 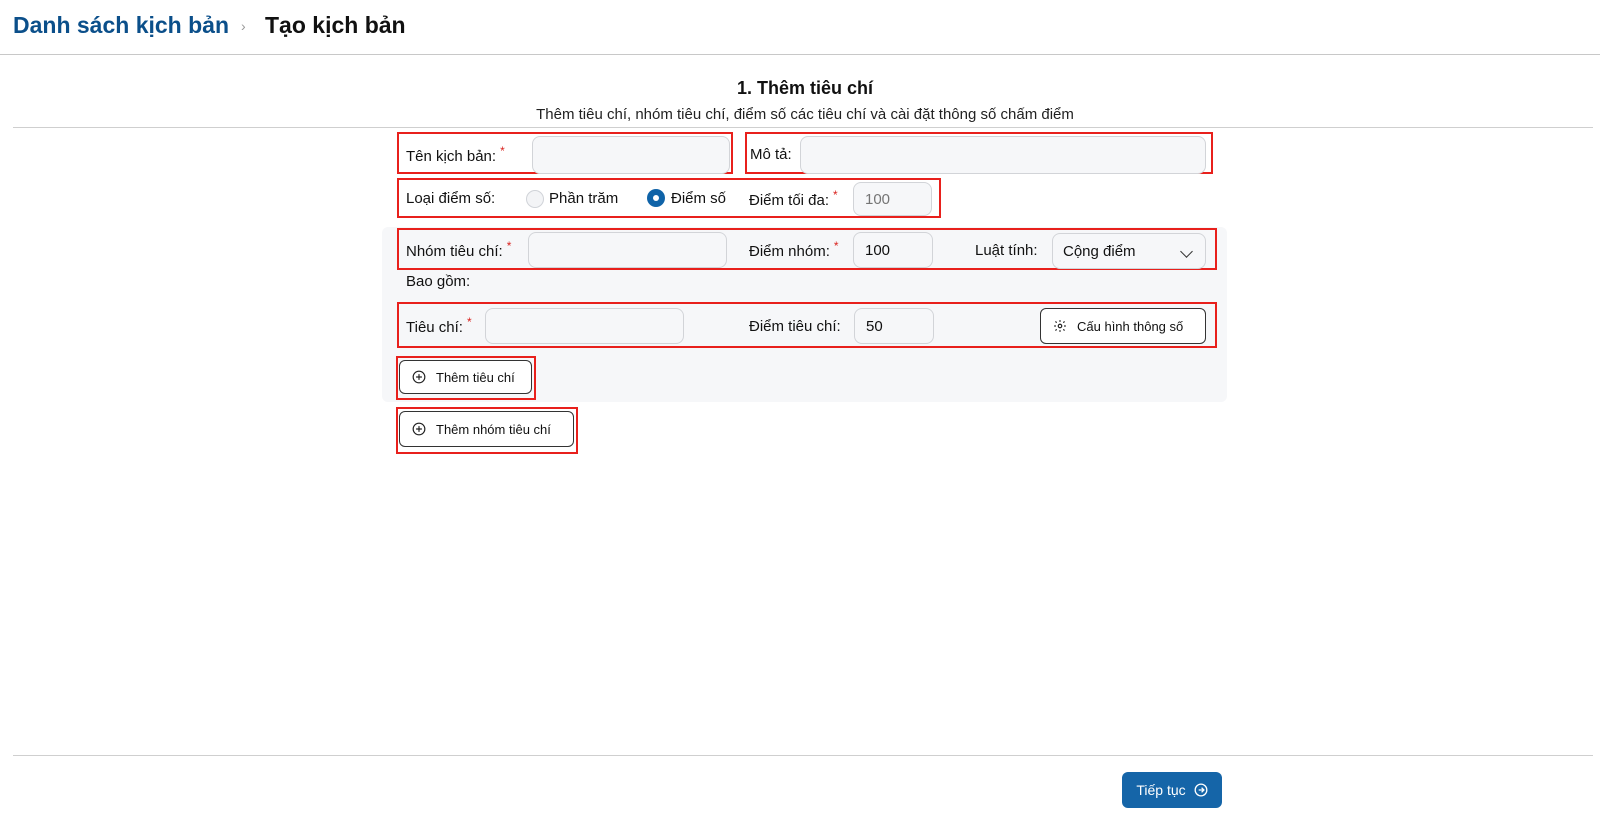 What do you see at coordinates (584, 326) in the screenshot?
I see `criterion-input` at bounding box center [584, 326].